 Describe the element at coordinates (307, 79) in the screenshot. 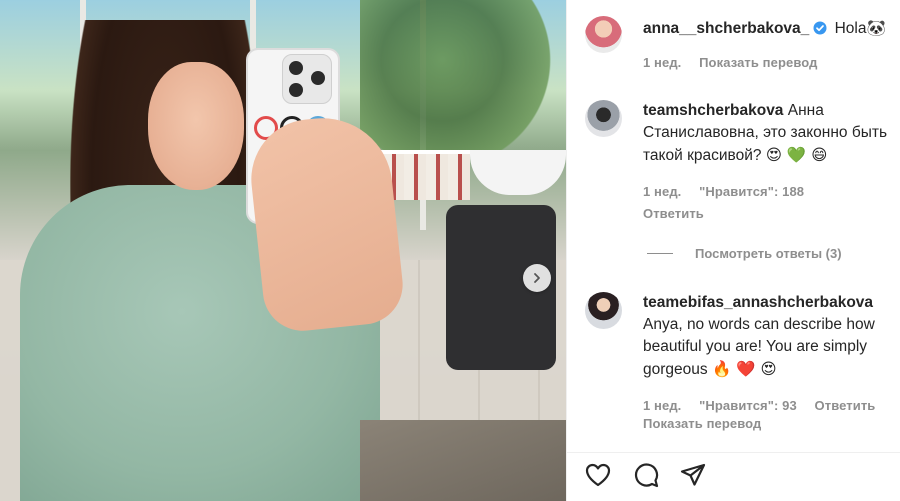

I see `phone-camera` at that location.